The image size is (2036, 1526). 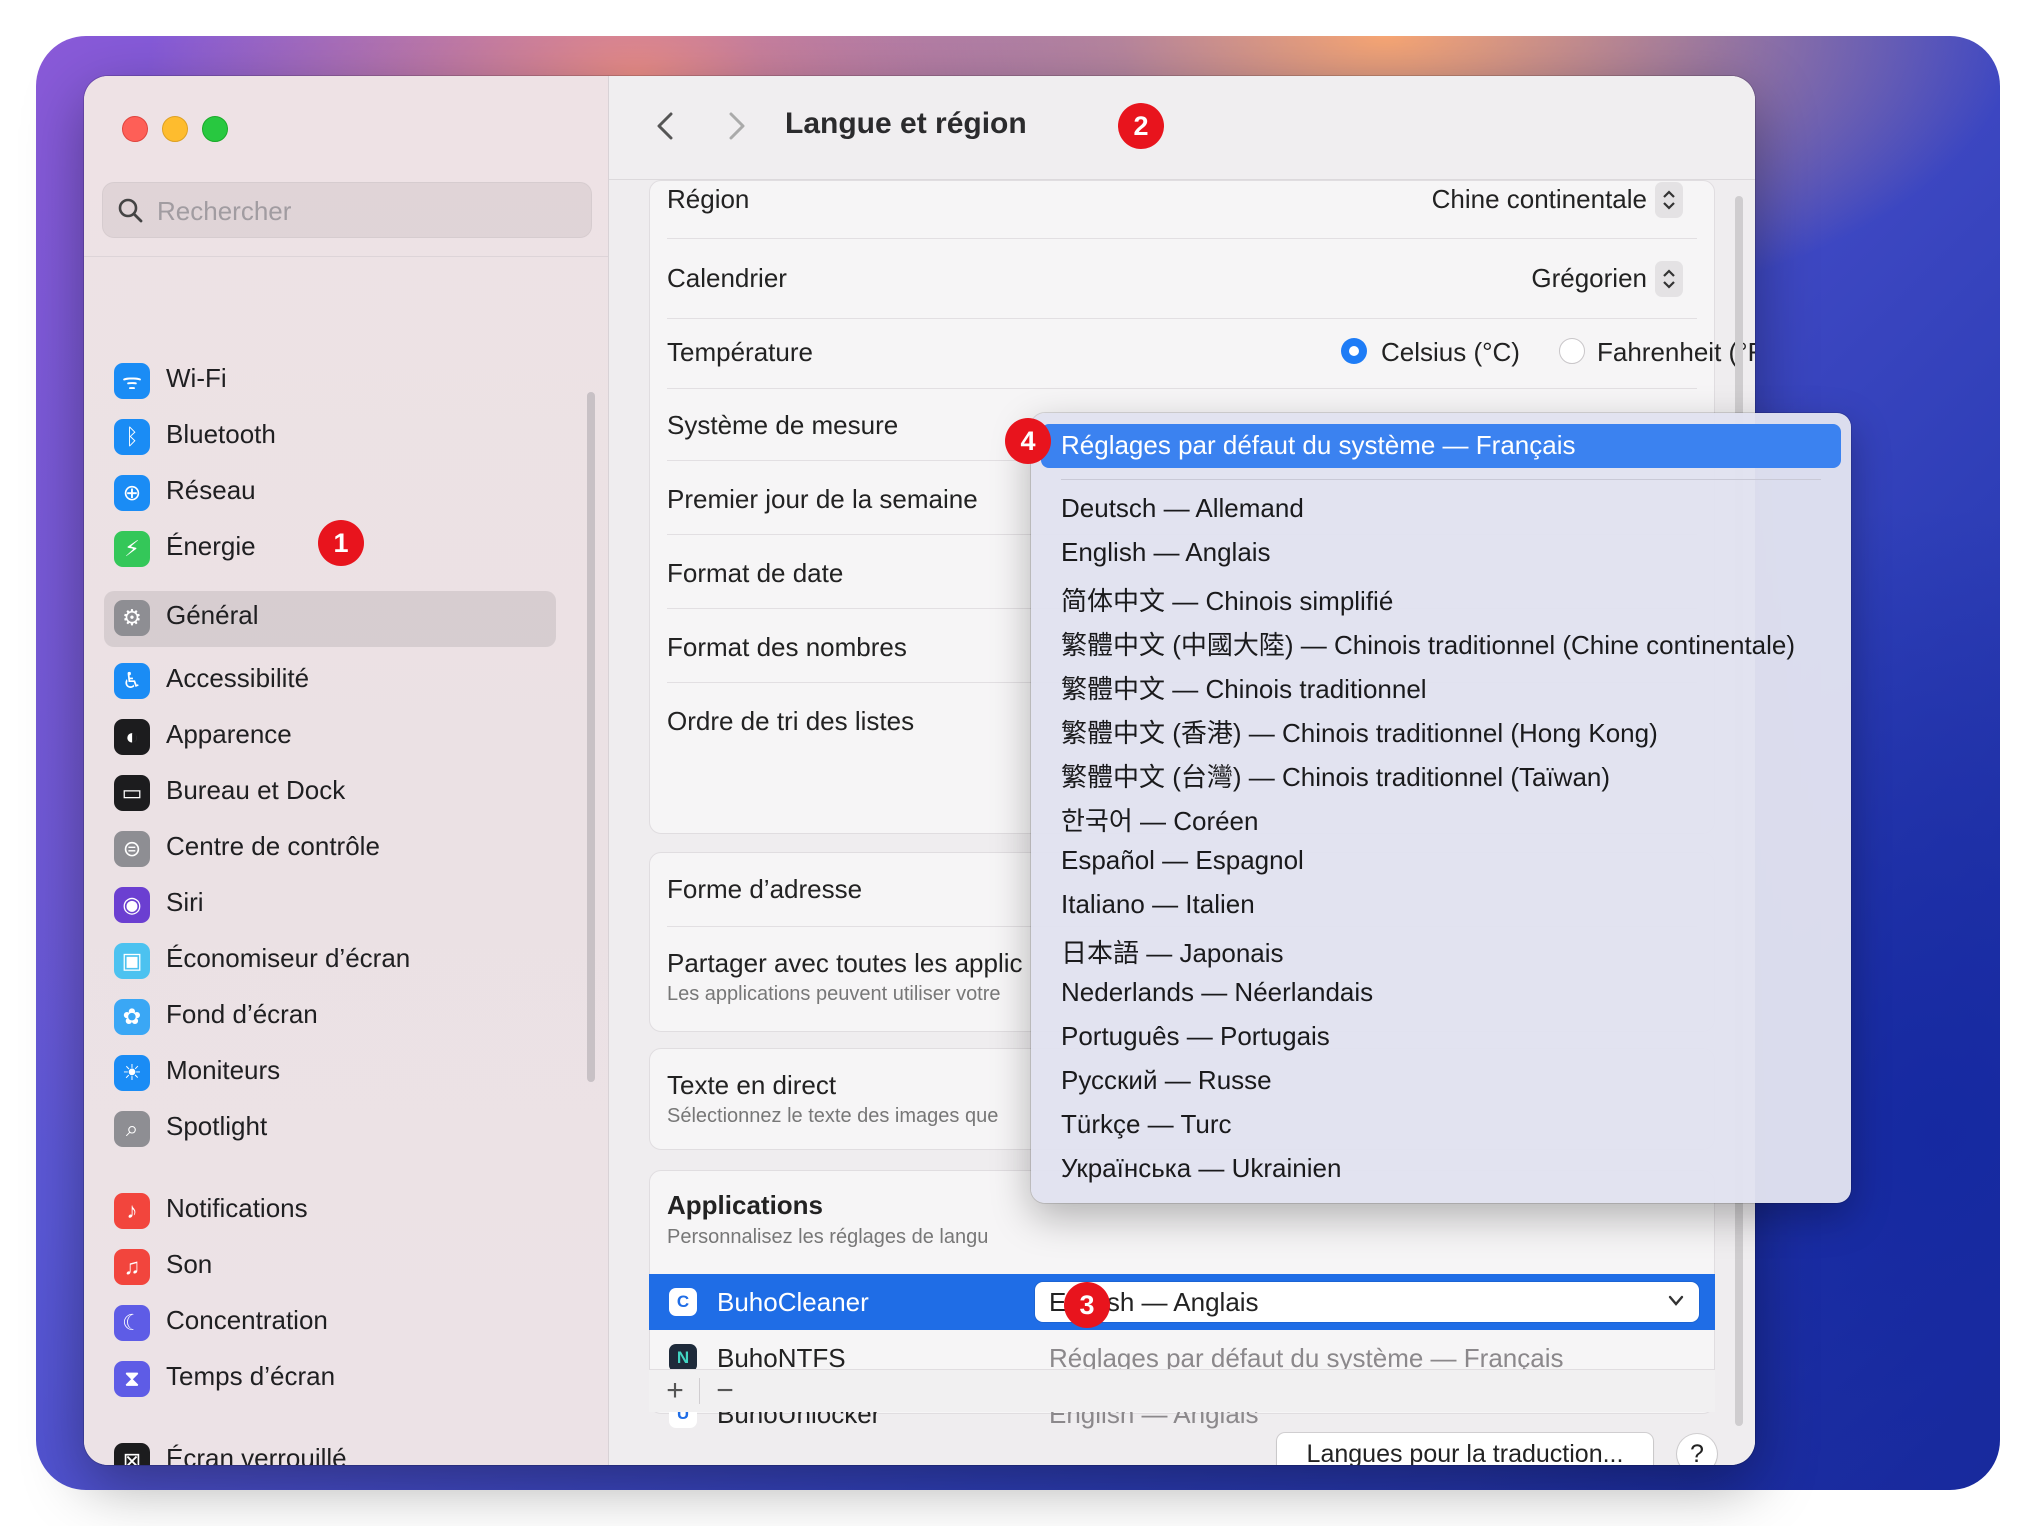 I want to click on chevron-down-icon, so click(x=1676, y=1300).